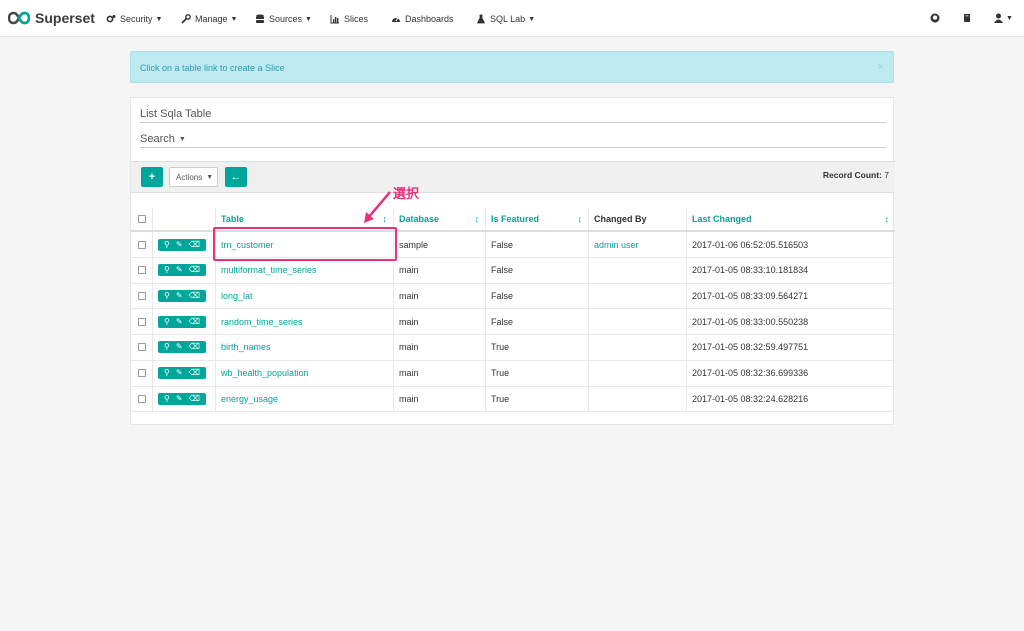  What do you see at coordinates (305, 296) in the screenshot?
I see `table-name-link: long_lat` at bounding box center [305, 296].